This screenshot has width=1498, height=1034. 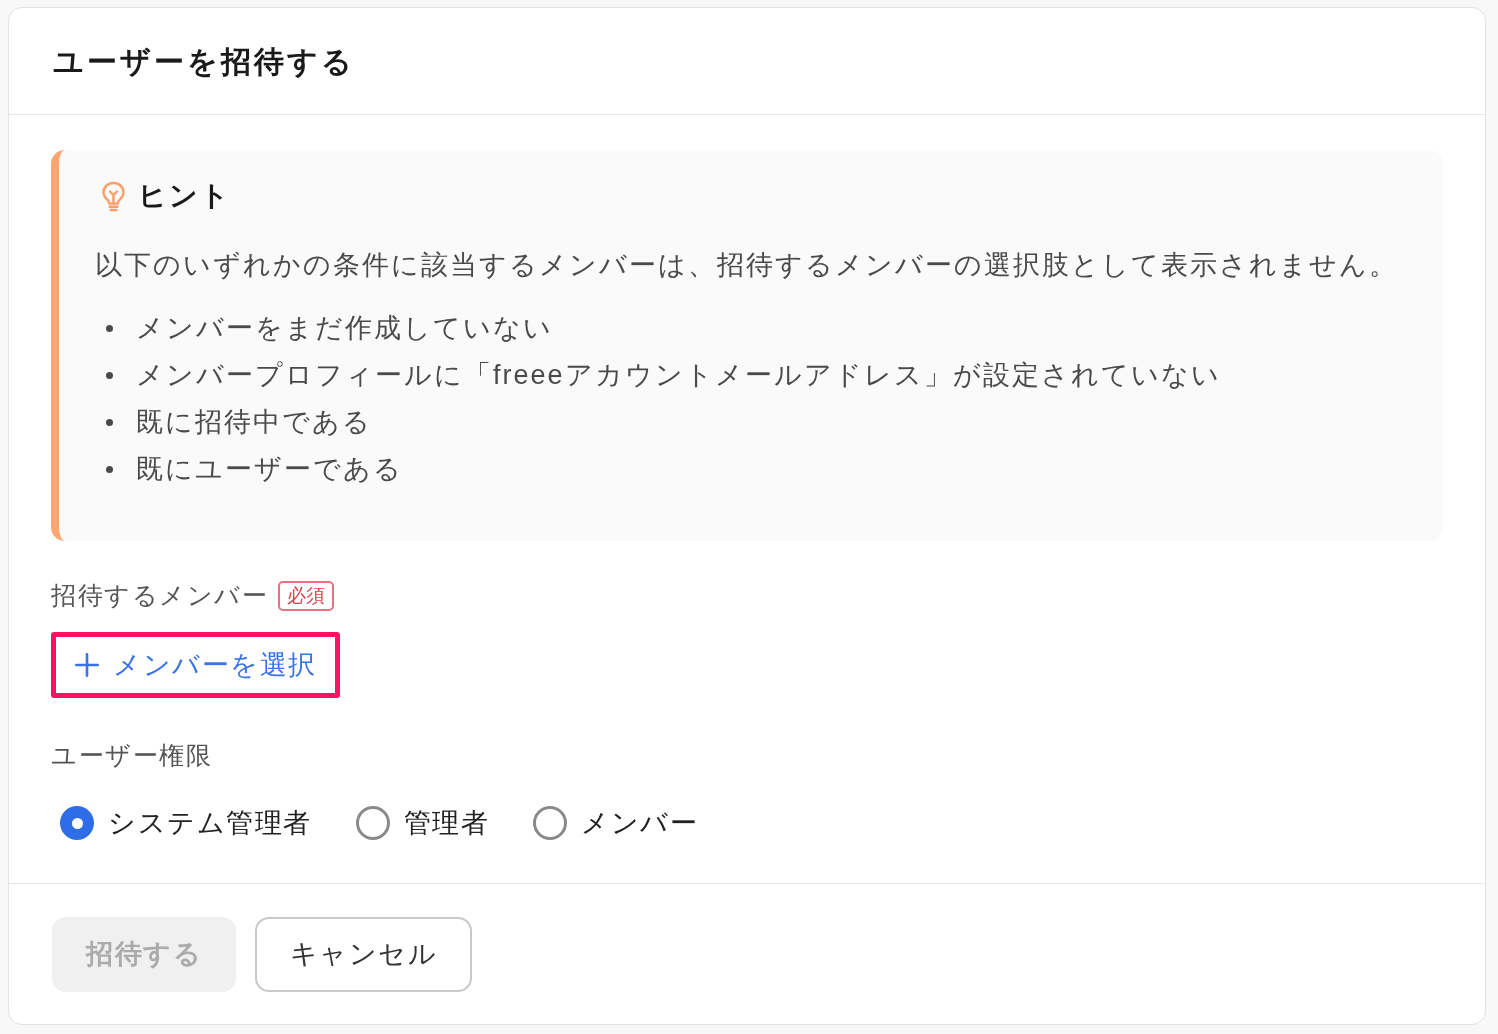 I want to click on hint-title: ヒント, so click(x=184, y=196).